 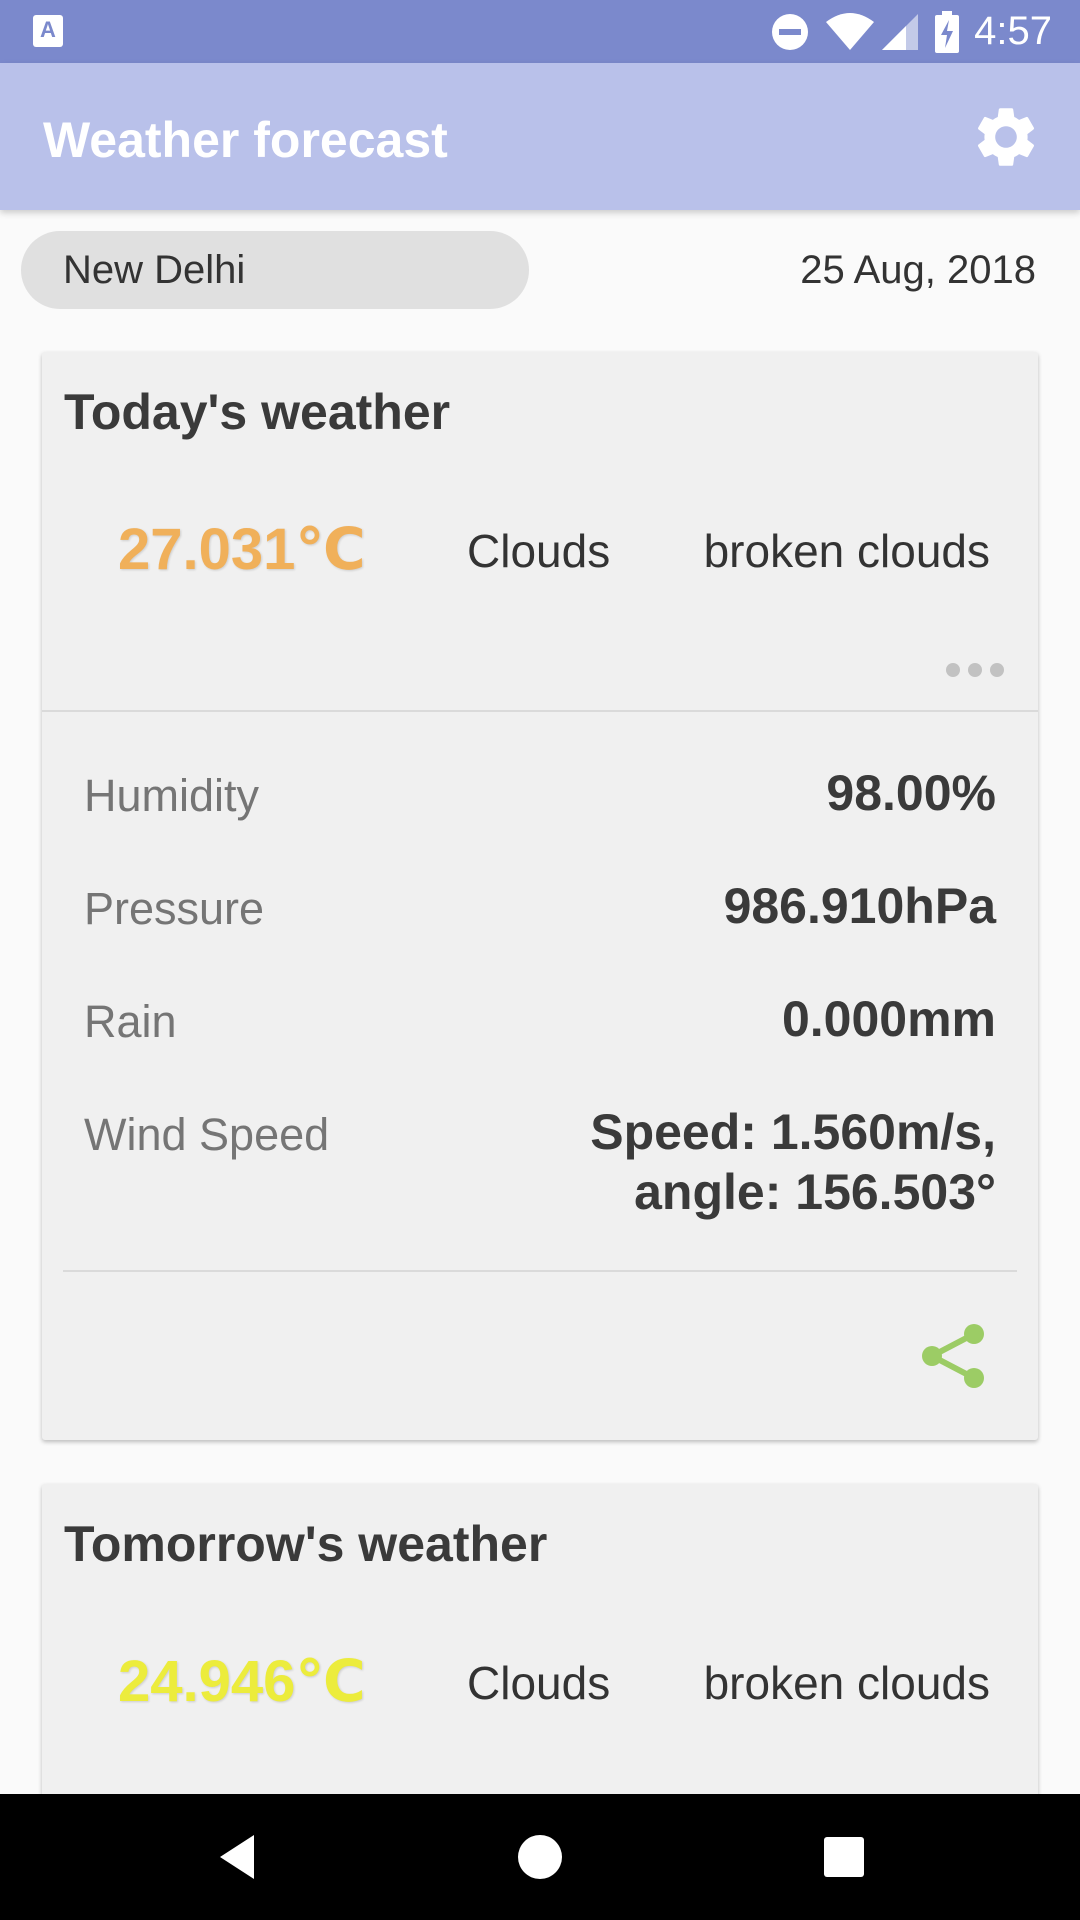 I want to click on back-icon, so click(x=237, y=1857).